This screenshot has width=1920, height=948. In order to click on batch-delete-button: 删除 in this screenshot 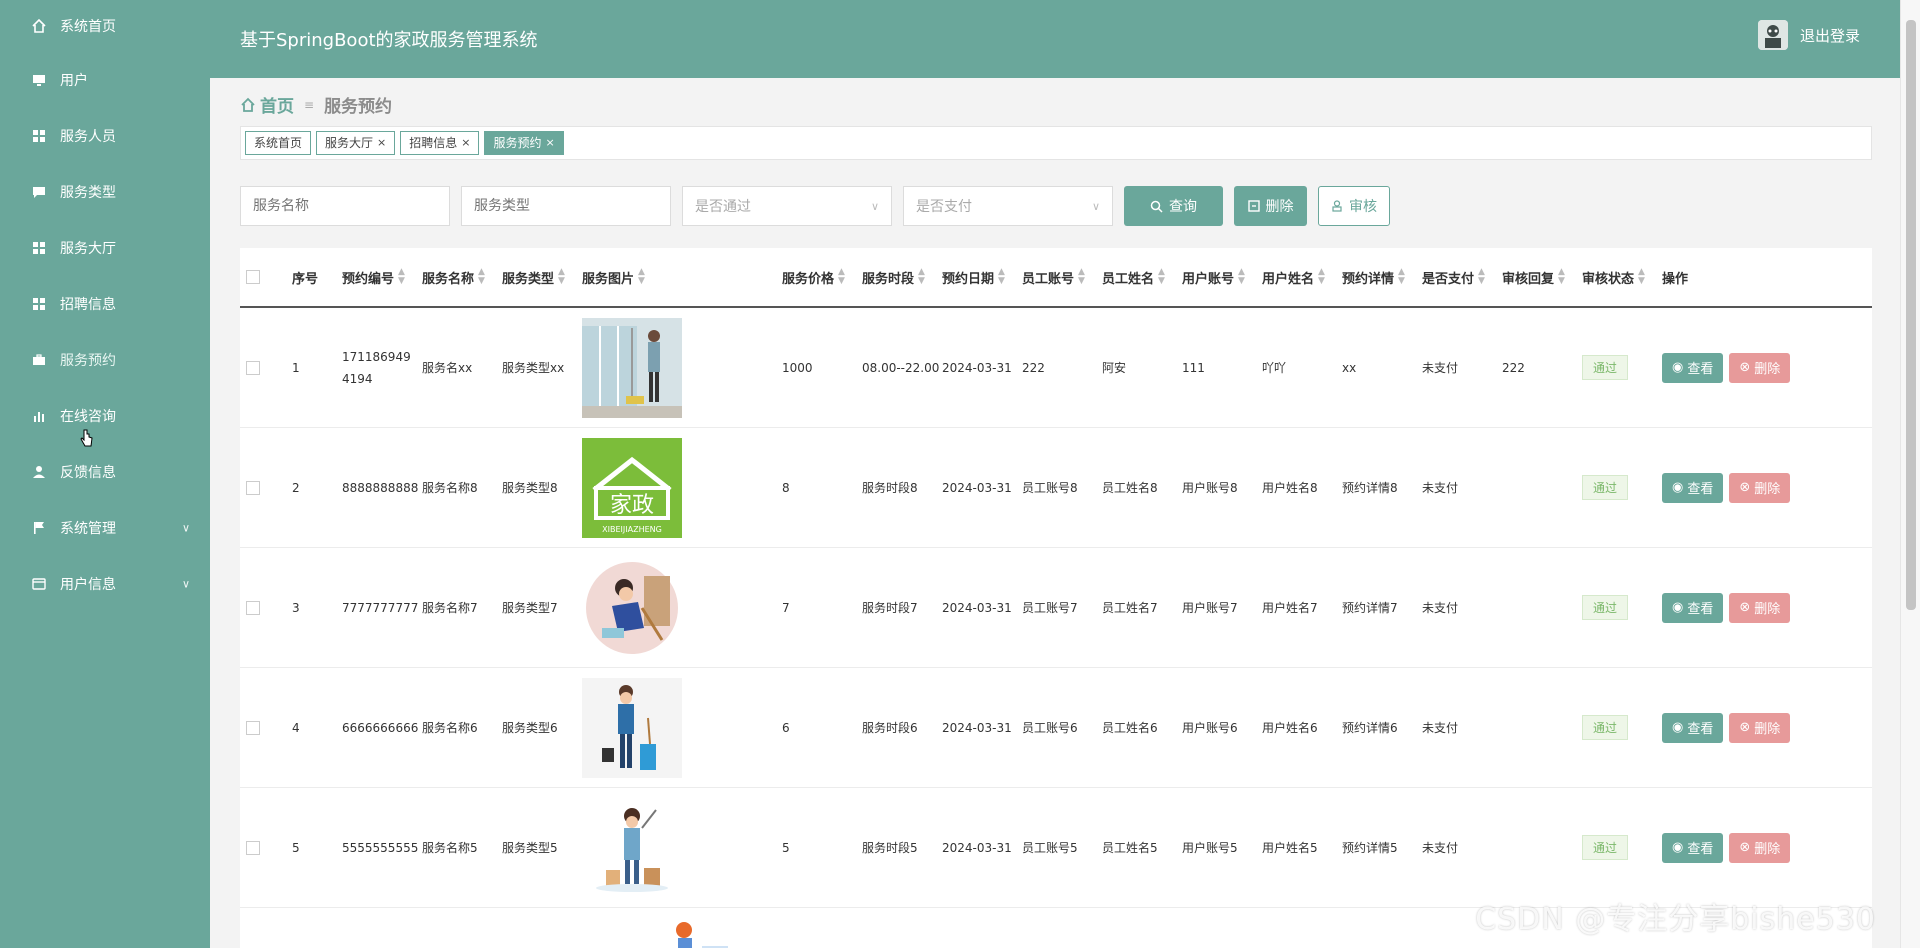, I will do `click(1270, 206)`.